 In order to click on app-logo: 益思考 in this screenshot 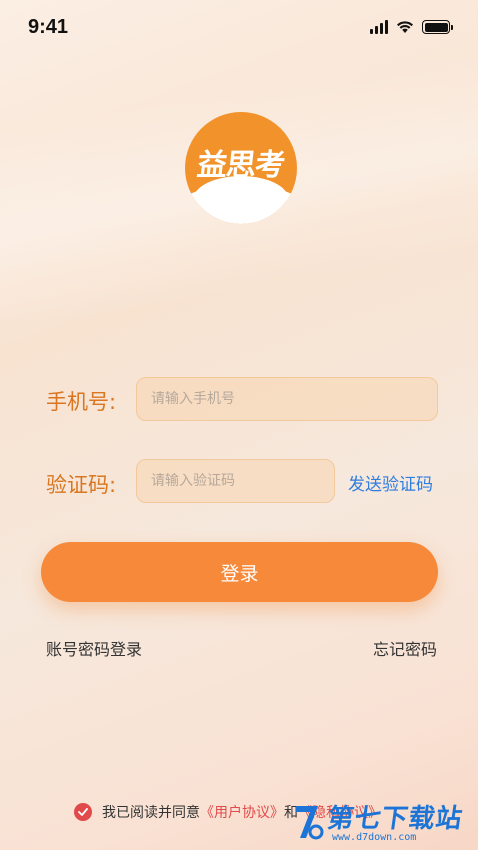, I will do `click(241, 168)`.